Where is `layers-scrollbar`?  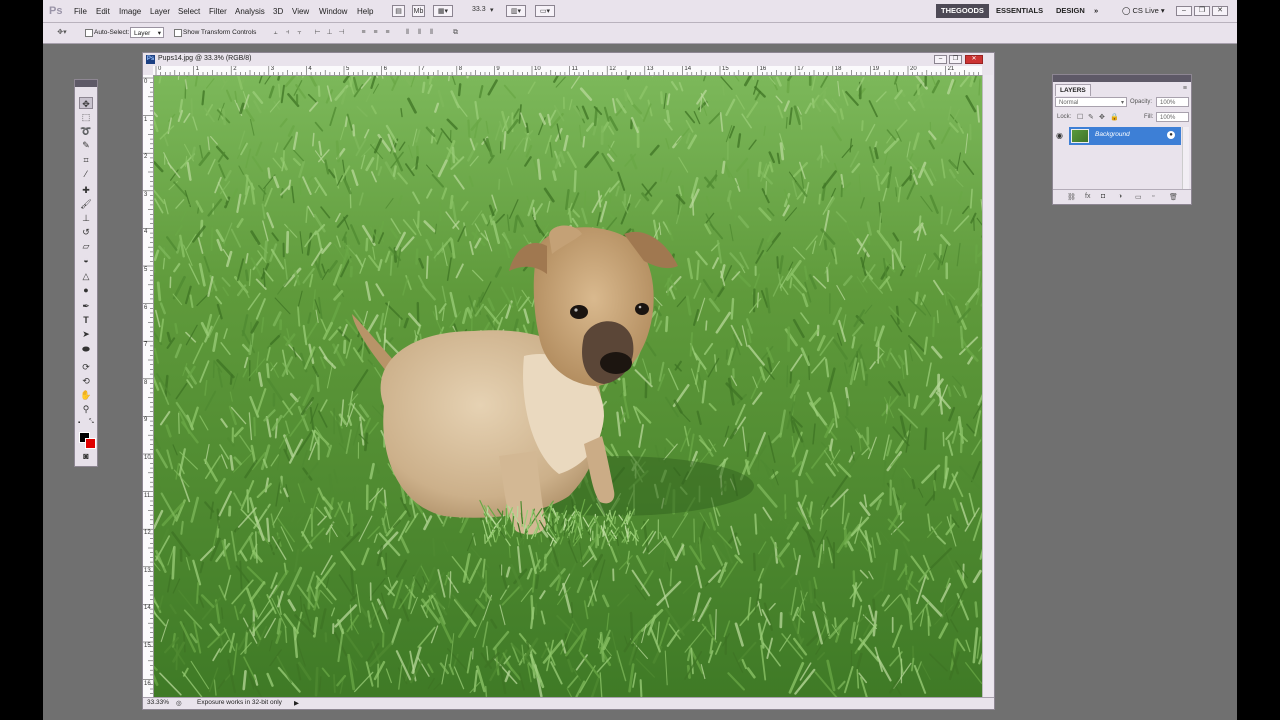
layers-scrollbar is located at coordinates (1185, 158).